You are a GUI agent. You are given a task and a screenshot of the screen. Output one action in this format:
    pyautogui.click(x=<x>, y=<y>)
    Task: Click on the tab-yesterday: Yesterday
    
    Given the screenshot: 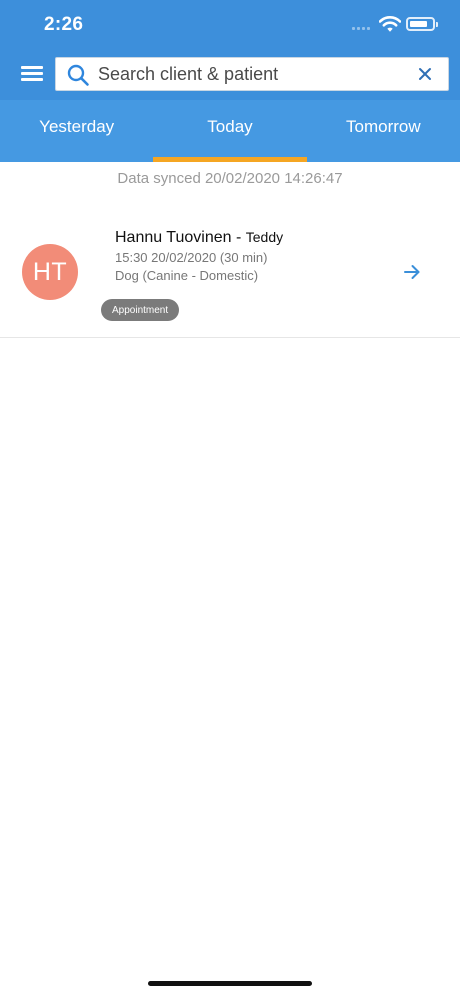 What is the action you would take?
    pyautogui.click(x=76, y=131)
    